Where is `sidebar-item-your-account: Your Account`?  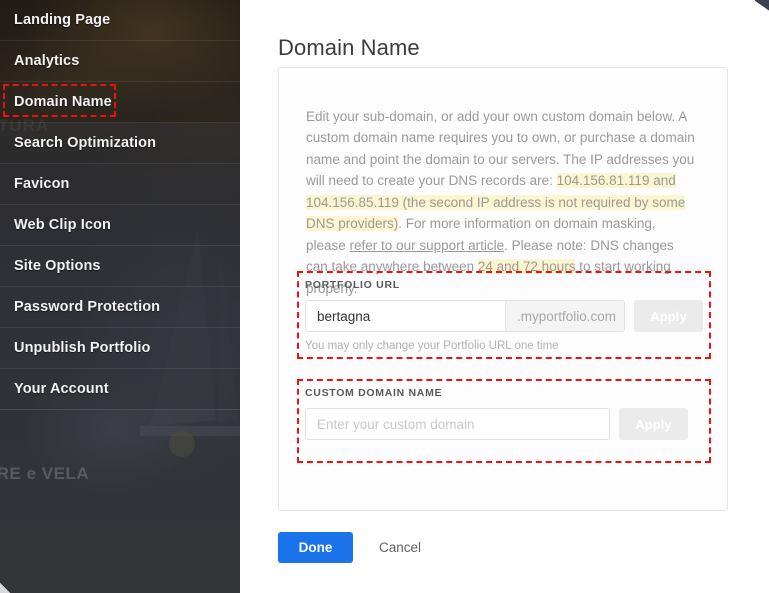
sidebar-item-your-account: Your Account is located at coordinates (120, 389).